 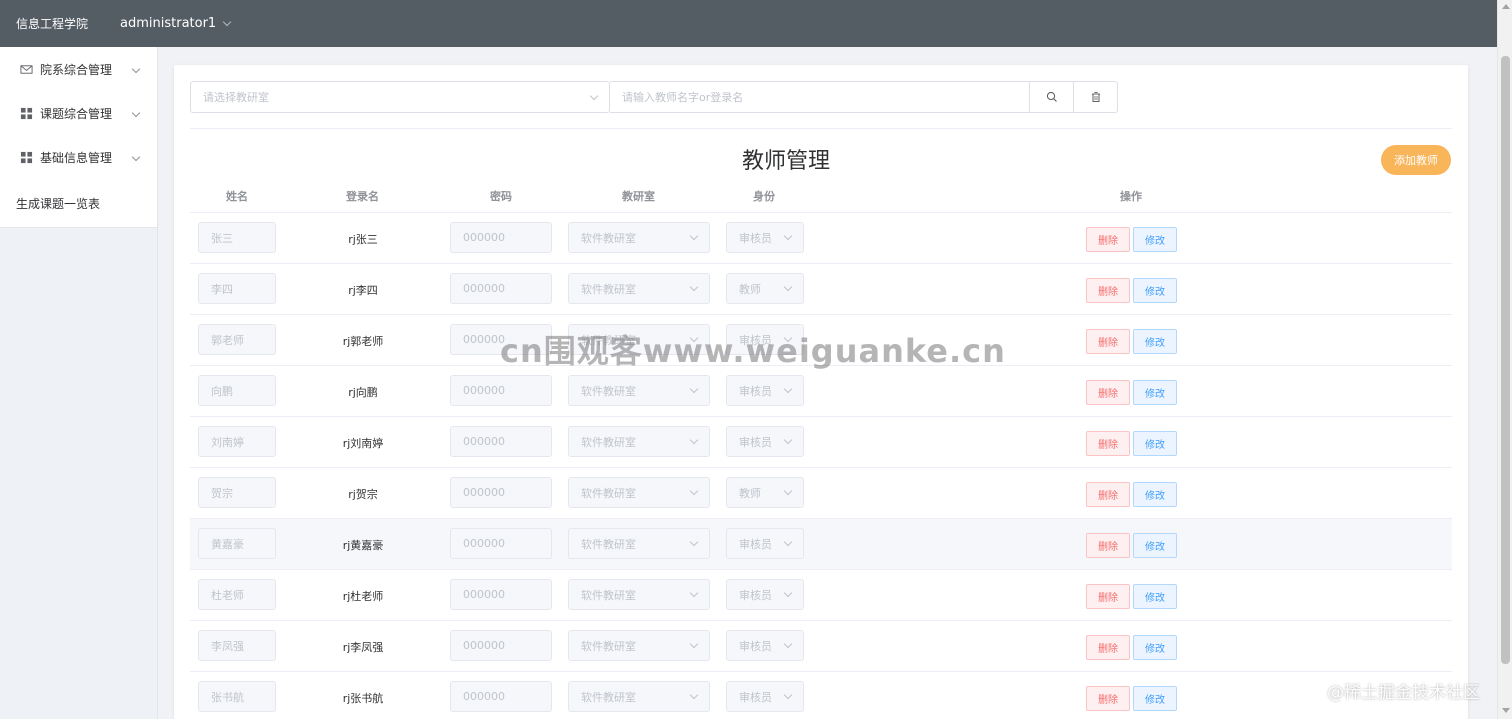 I want to click on scroll-thumb, so click(x=1505, y=360).